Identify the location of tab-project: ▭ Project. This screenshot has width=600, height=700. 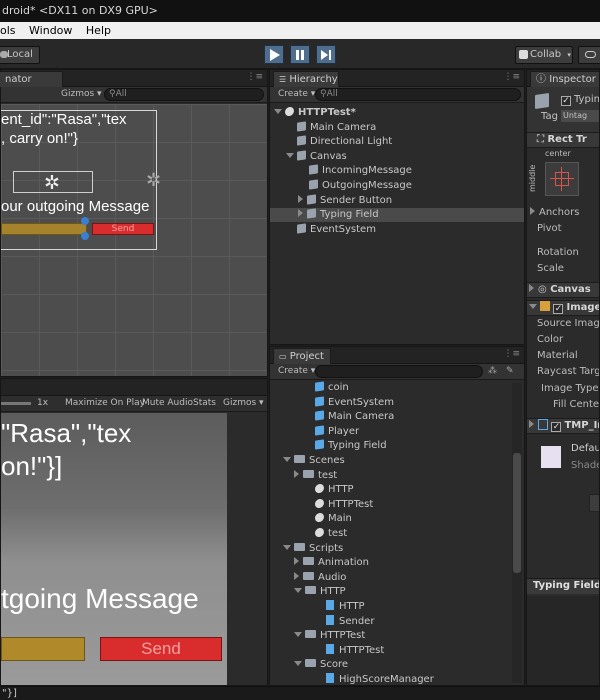
(302, 356).